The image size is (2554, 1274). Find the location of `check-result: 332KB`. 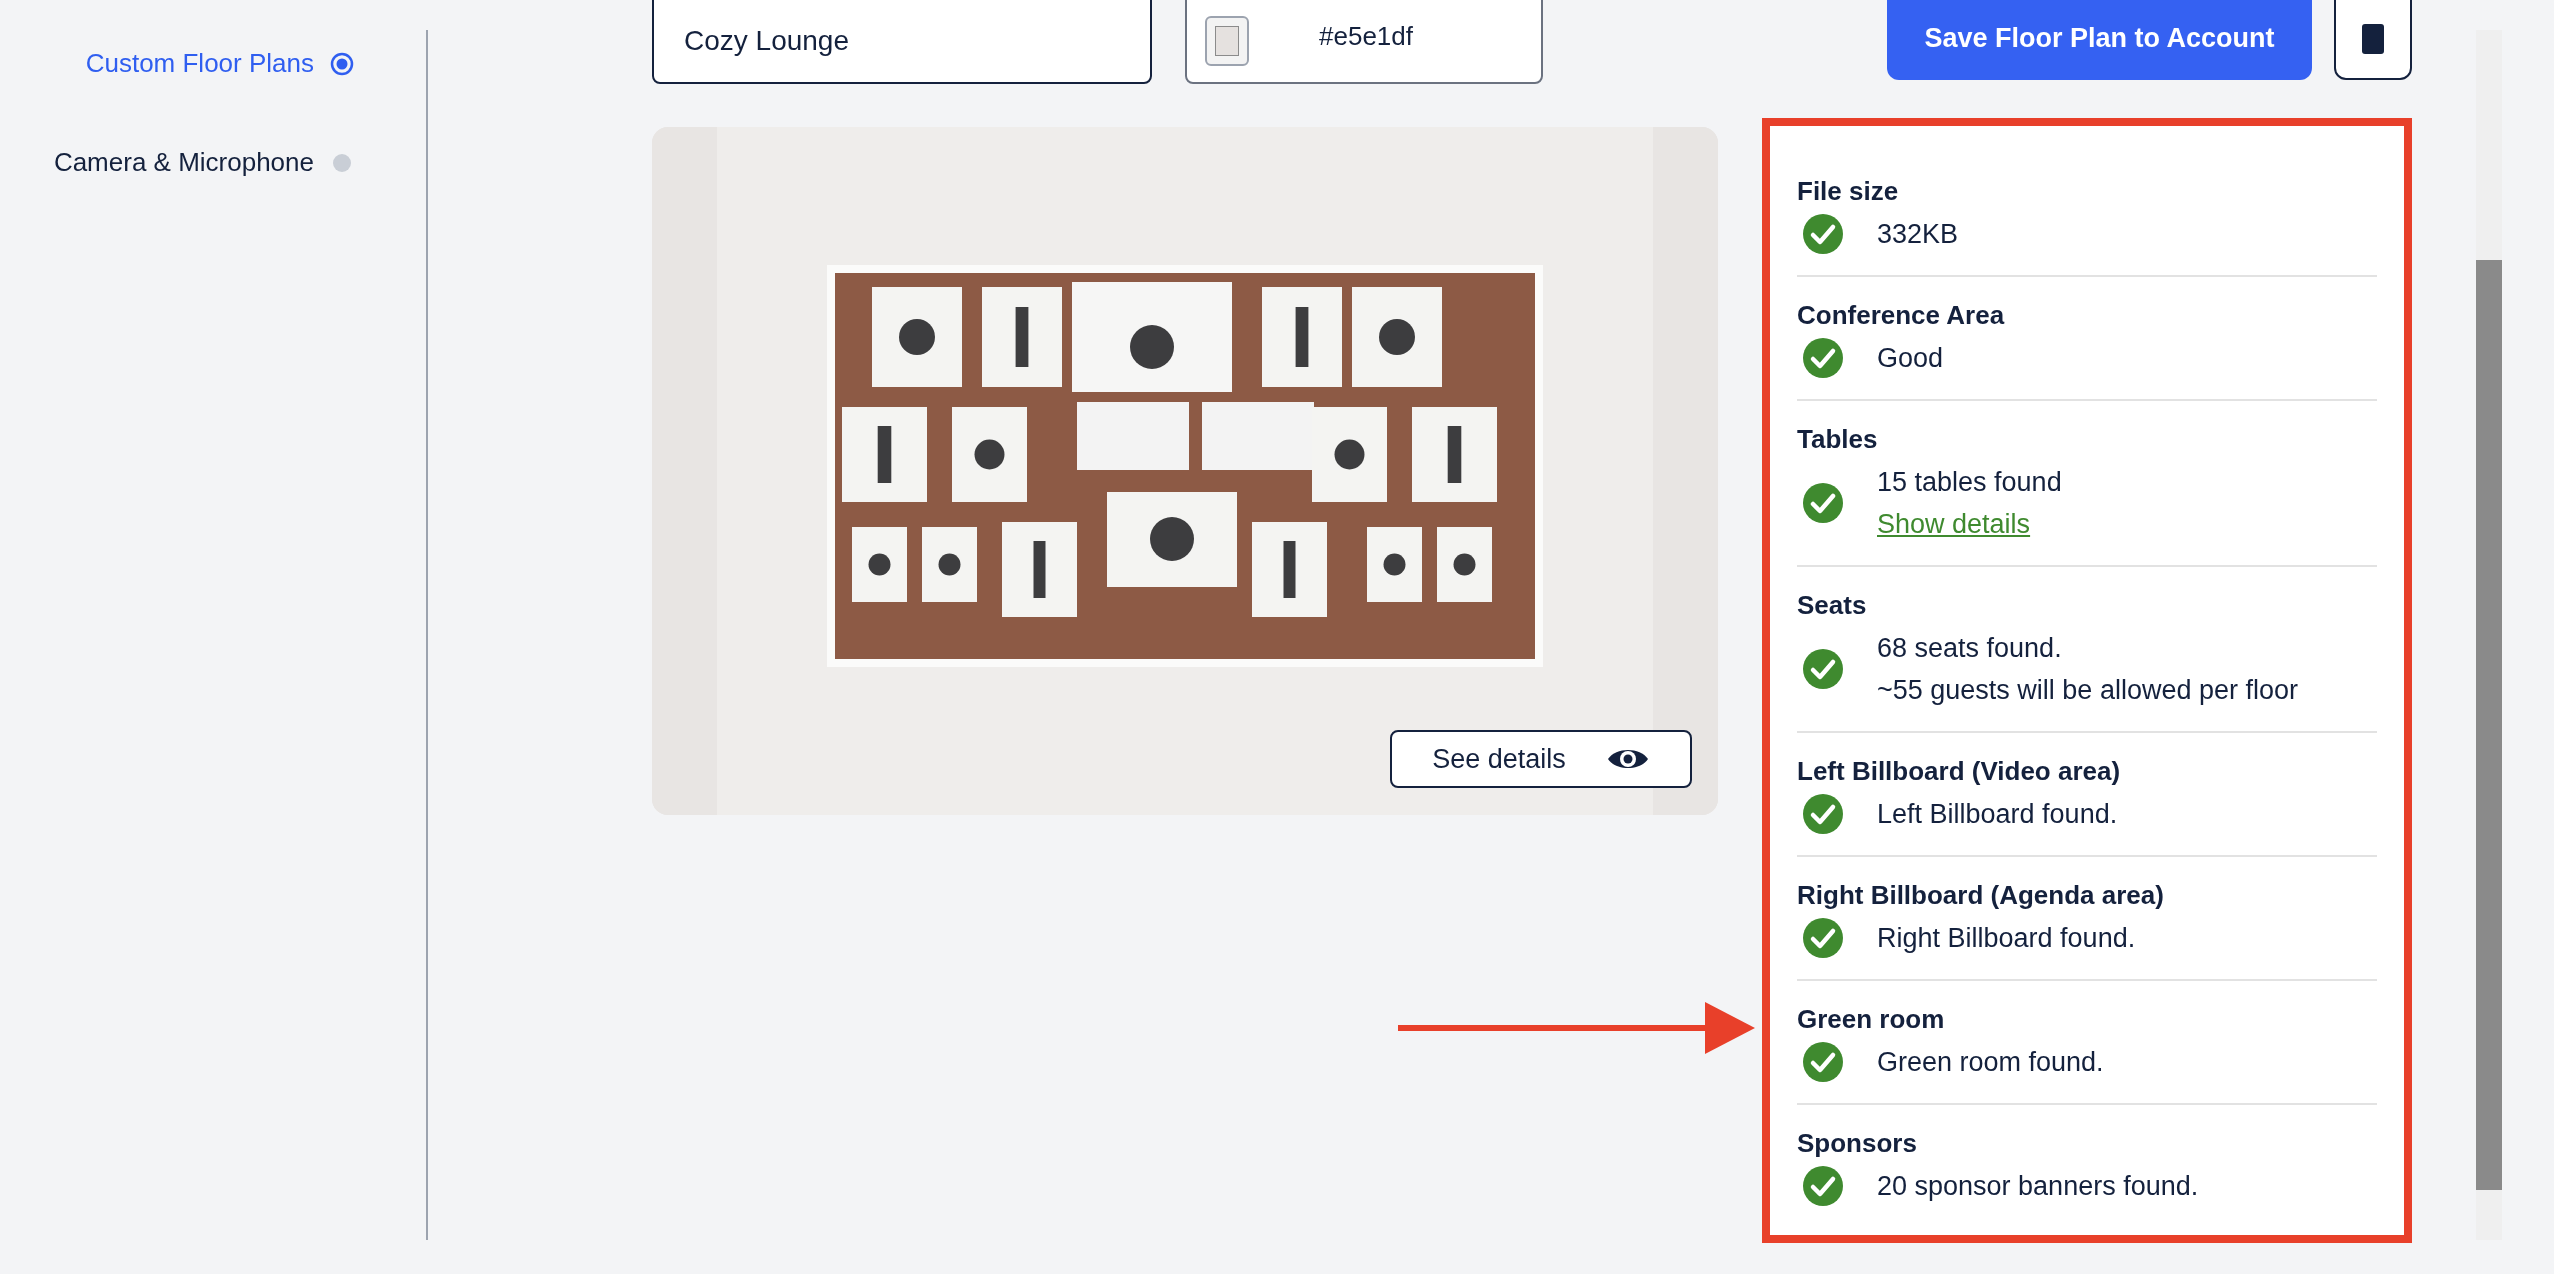

check-result: 332KB is located at coordinates (1918, 234).